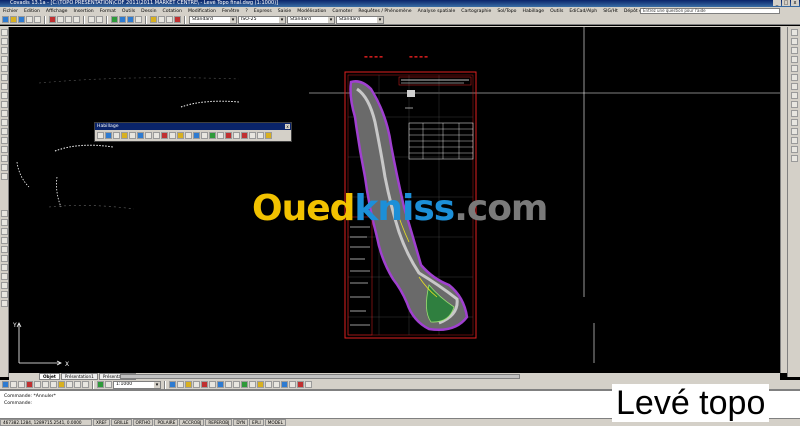 The width and height of the screenshot is (800, 426). What do you see at coordinates (300, 384) in the screenshot?
I see `tool-q-icon` at bounding box center [300, 384].